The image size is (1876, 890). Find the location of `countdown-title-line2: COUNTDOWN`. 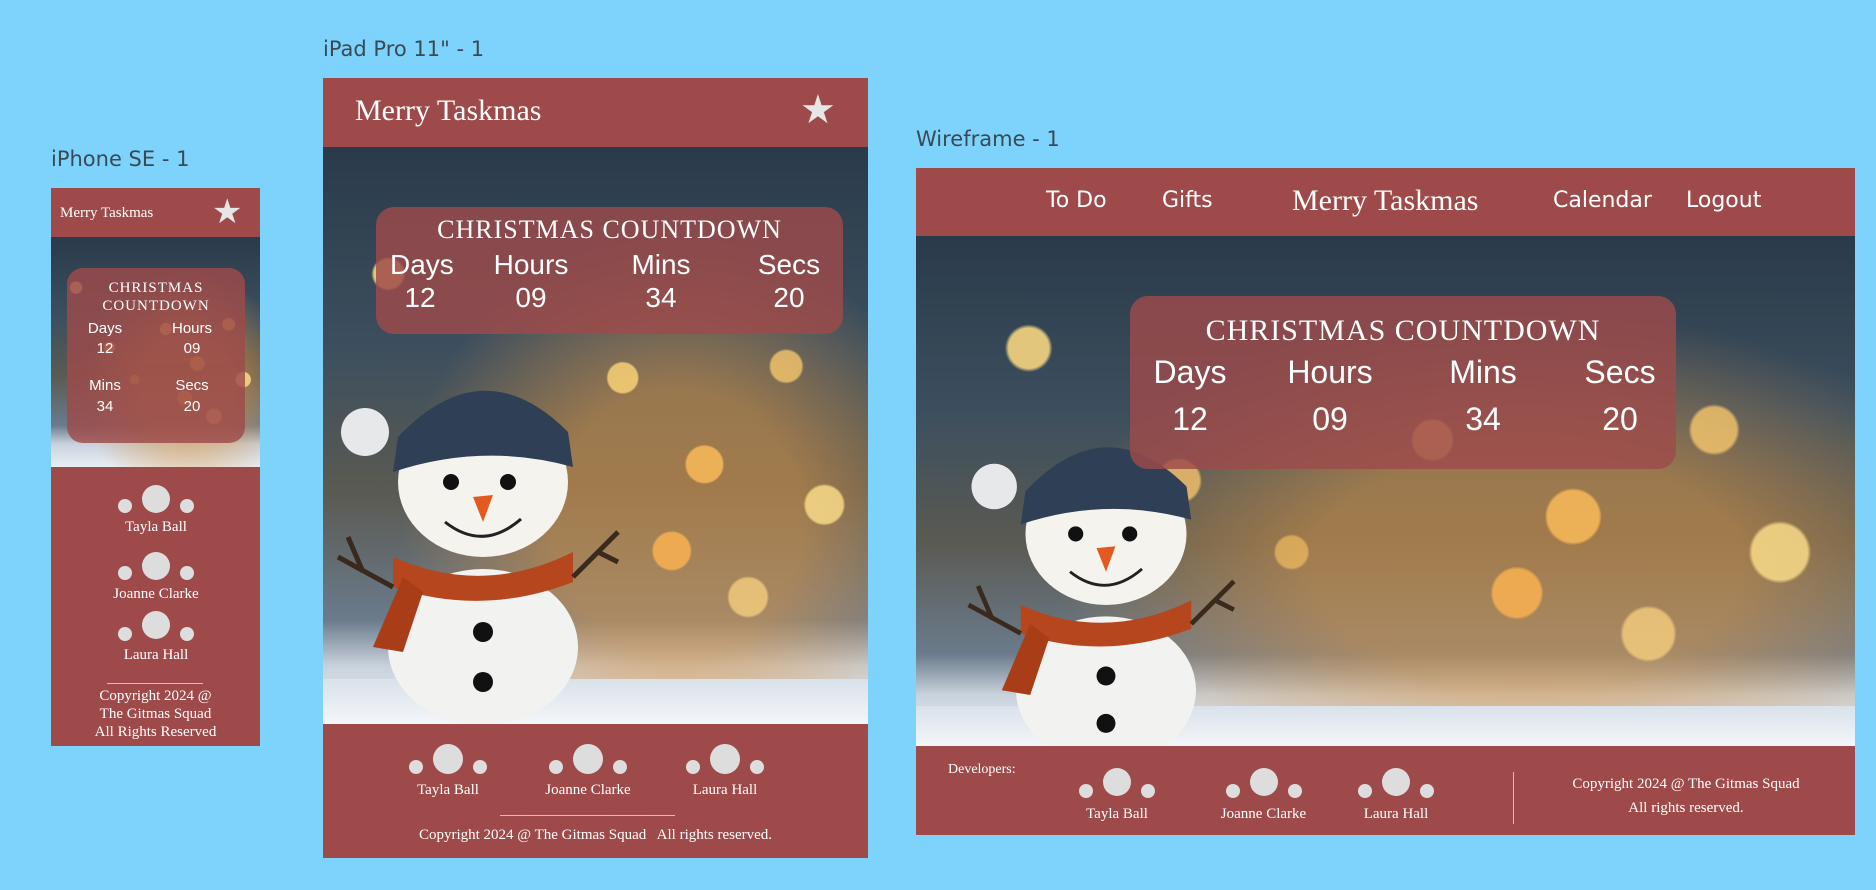

countdown-title-line2: COUNTDOWN is located at coordinates (156, 306).